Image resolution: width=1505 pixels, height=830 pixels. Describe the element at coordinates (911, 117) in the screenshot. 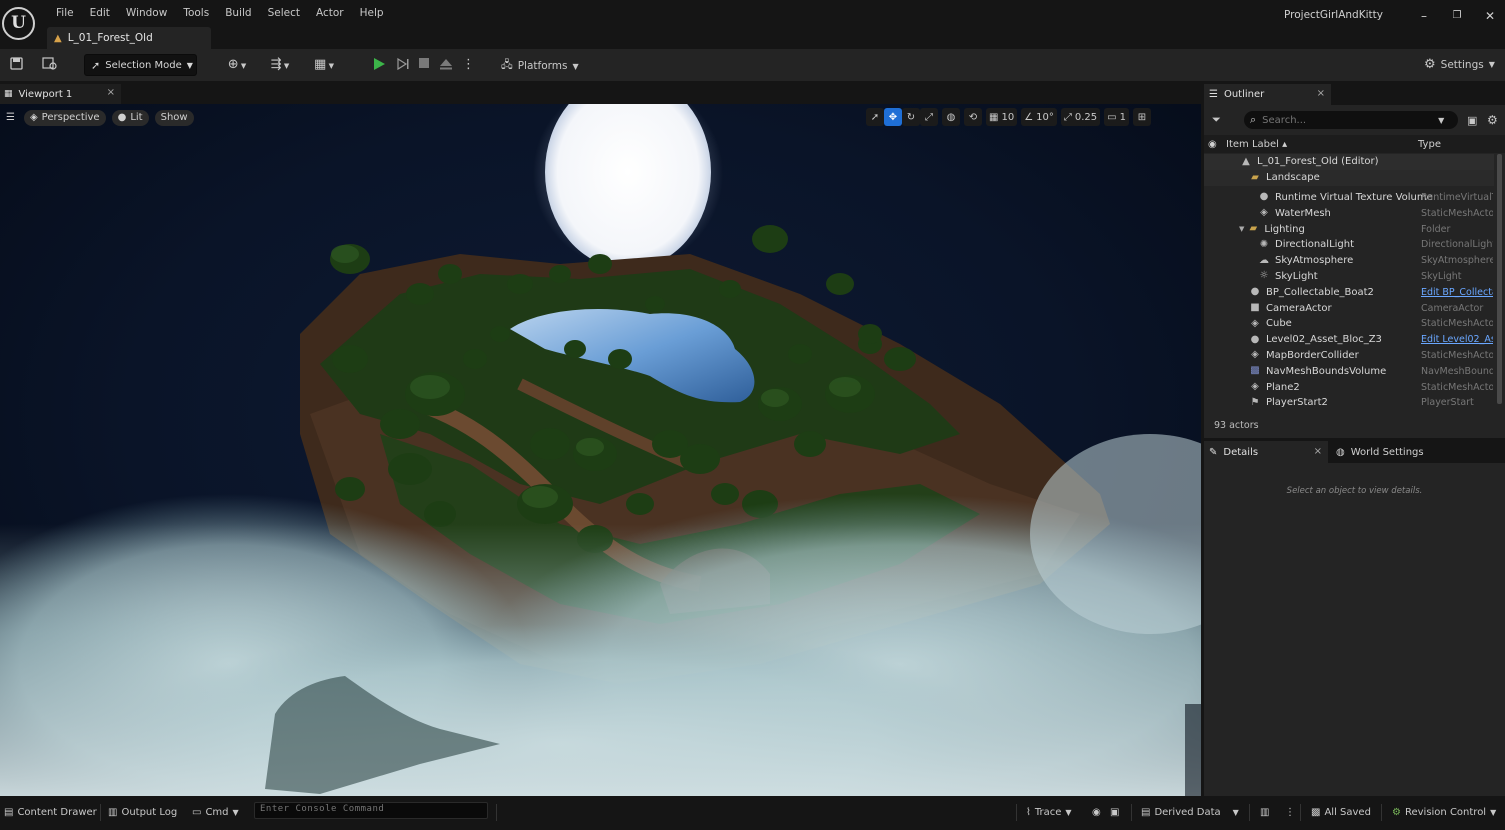

I see `rotate-icon: ↻` at that location.